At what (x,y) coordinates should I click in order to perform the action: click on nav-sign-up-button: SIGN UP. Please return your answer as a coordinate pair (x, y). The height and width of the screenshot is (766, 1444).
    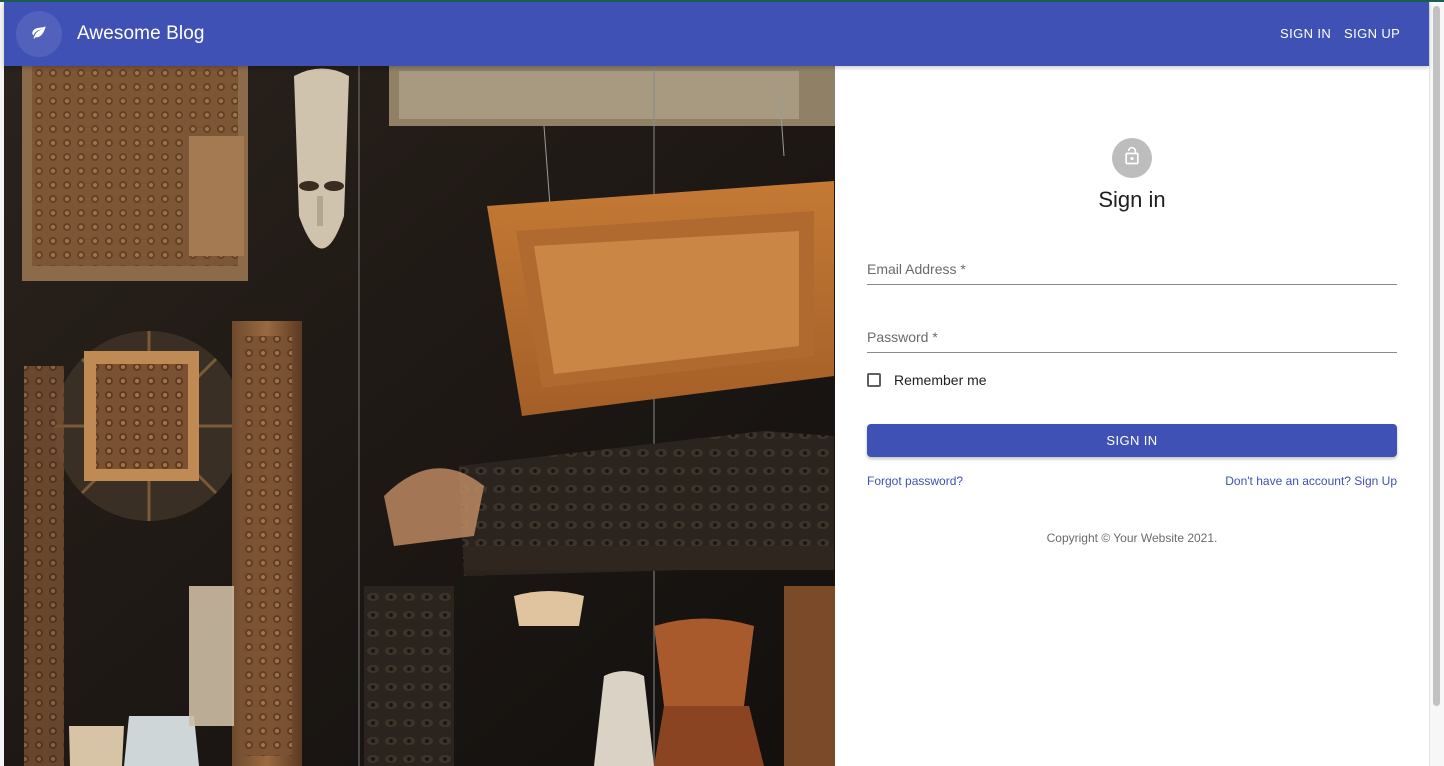
    Looking at the image, I should click on (1372, 34).